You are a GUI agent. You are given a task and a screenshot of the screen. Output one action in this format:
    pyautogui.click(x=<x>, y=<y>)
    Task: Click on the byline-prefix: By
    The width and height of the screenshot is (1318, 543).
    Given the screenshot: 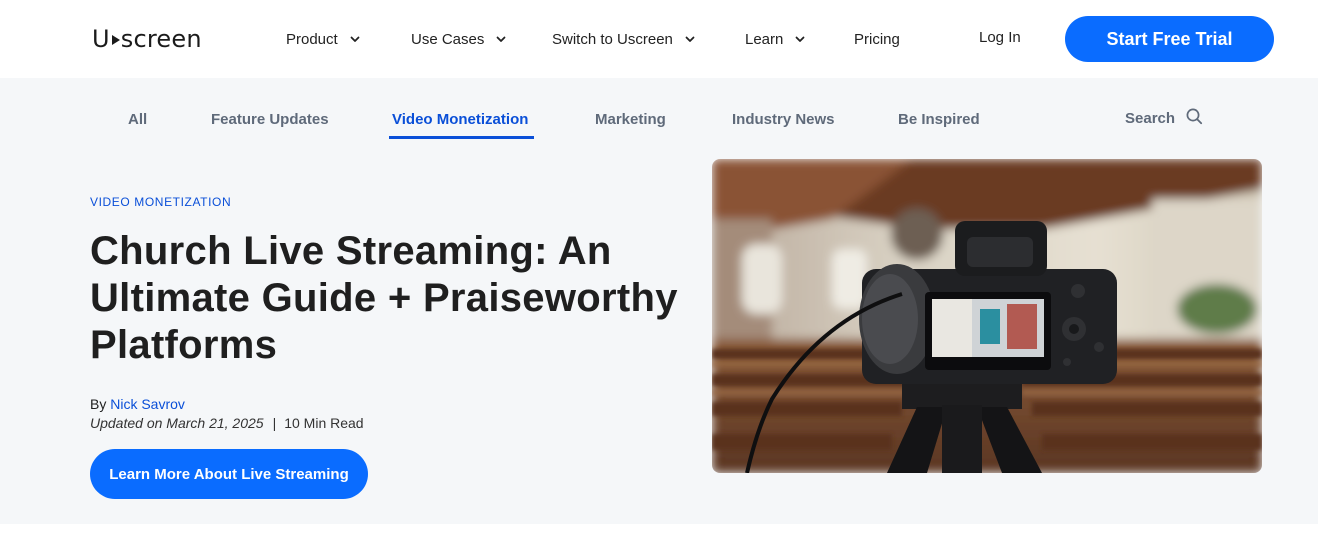 What is the action you would take?
    pyautogui.click(x=98, y=404)
    